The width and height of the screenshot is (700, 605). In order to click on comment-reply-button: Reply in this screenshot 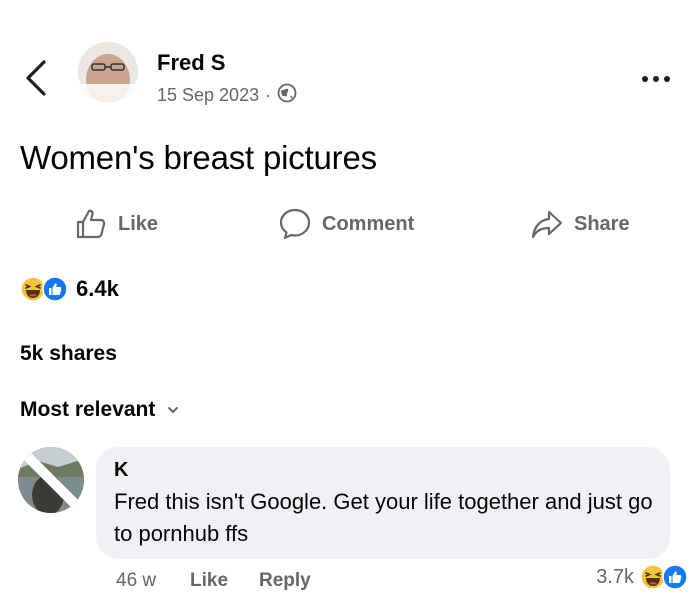, I will do `click(285, 581)`.